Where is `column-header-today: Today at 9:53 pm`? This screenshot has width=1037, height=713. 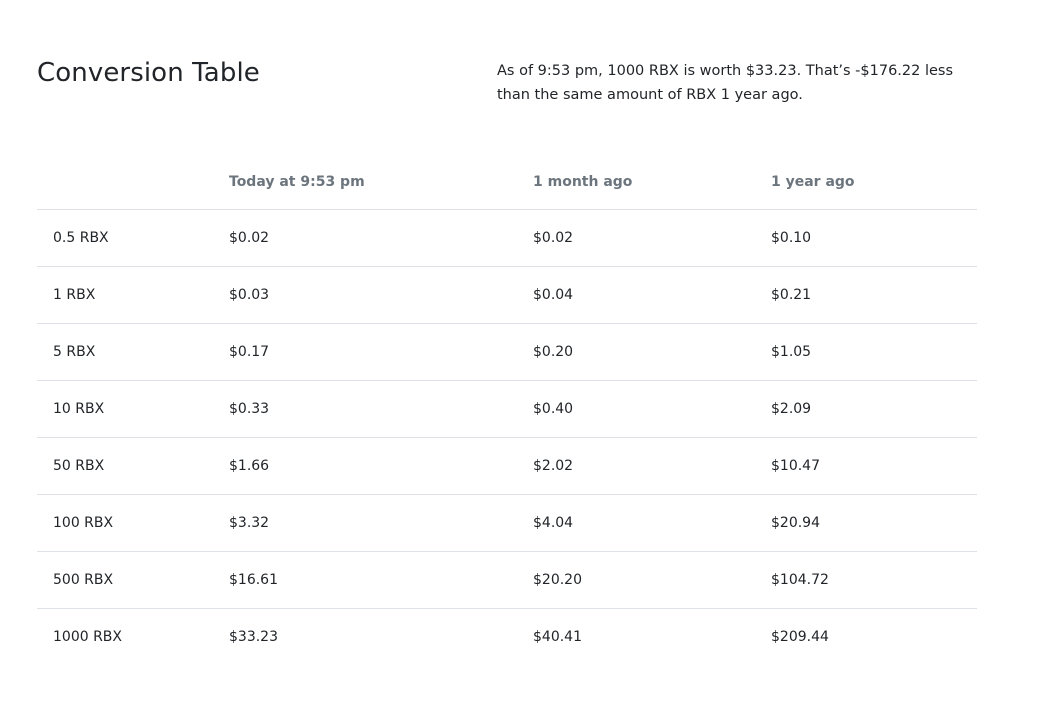
column-header-today: Today at 9:53 pm is located at coordinates (381, 182).